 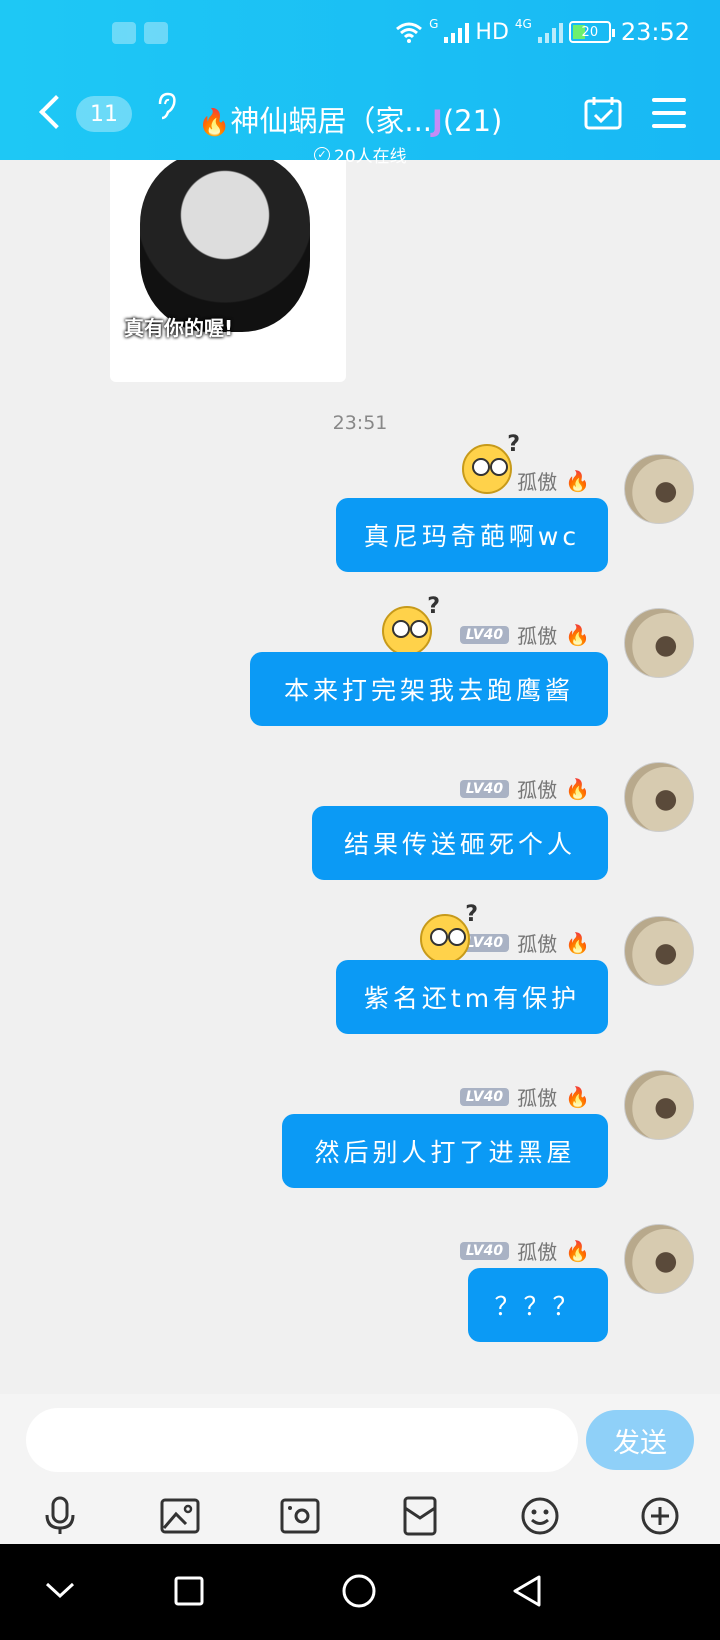 I want to click on red-packet-icon, so click(x=420, y=1516).